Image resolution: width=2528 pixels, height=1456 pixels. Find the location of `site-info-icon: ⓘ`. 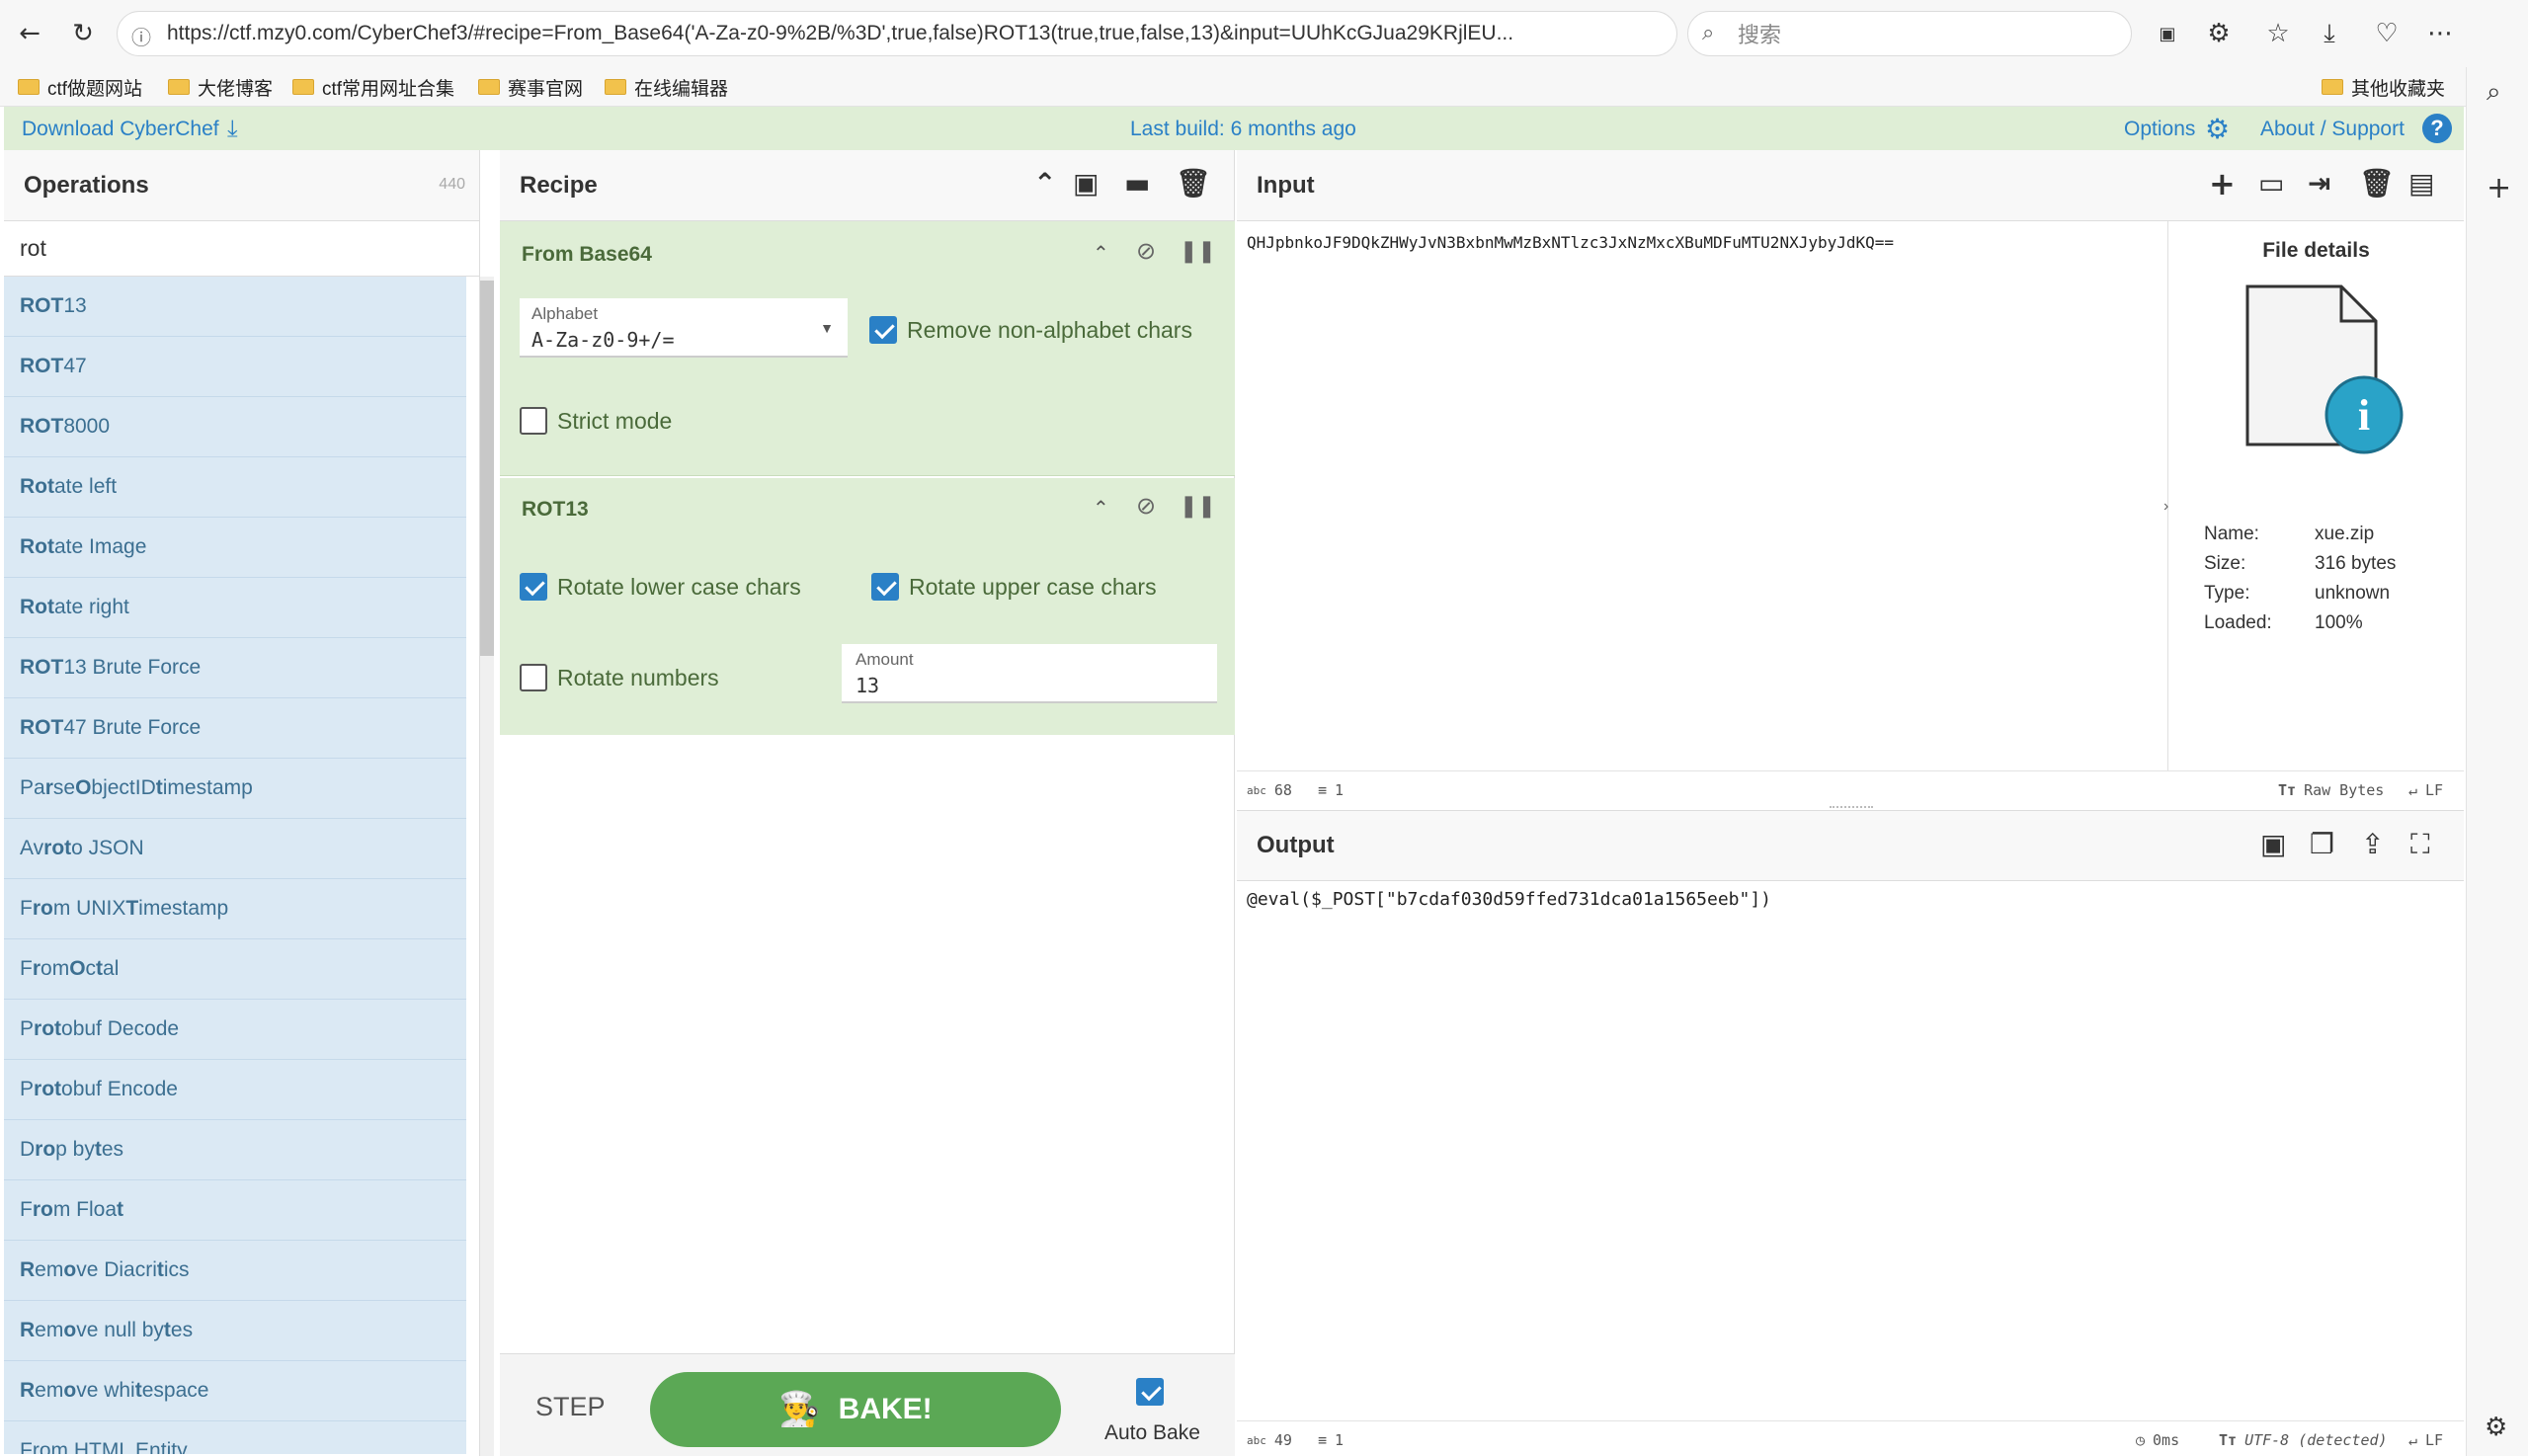

site-info-icon: ⓘ is located at coordinates (141, 36).